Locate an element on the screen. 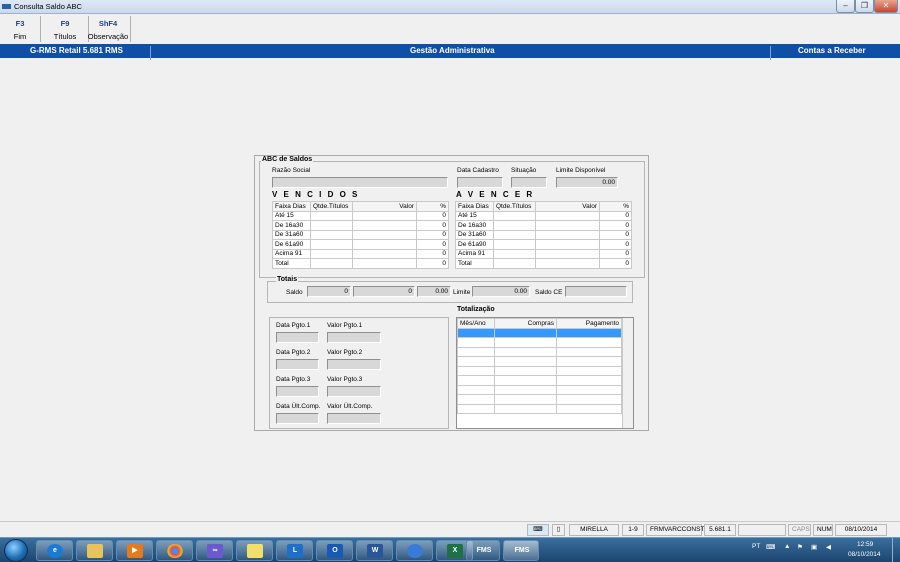 This screenshot has width=900, height=562. toolbar-key: ShF4 is located at coordinates (108, 23).